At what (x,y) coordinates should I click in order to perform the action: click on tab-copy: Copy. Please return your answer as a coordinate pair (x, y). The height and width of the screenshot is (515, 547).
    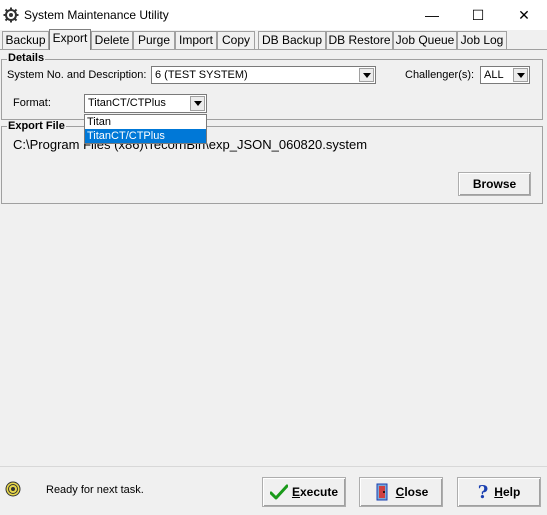
    Looking at the image, I should click on (236, 40).